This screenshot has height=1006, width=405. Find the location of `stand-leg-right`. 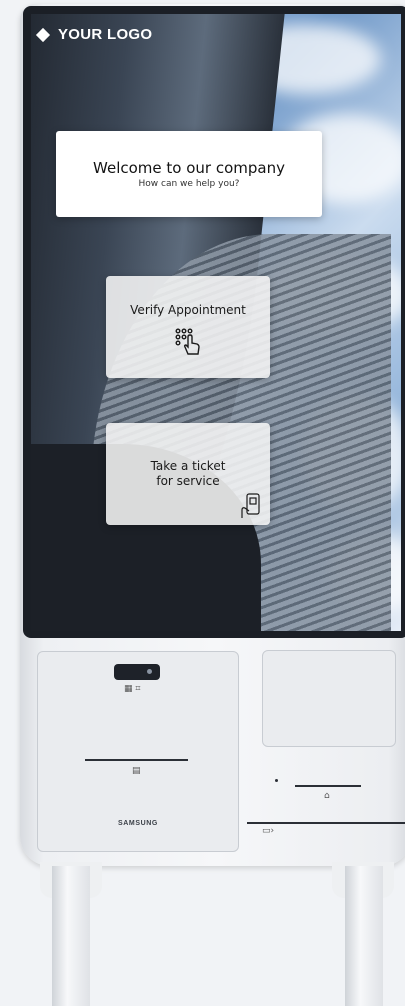

stand-leg-right is located at coordinates (364, 936).